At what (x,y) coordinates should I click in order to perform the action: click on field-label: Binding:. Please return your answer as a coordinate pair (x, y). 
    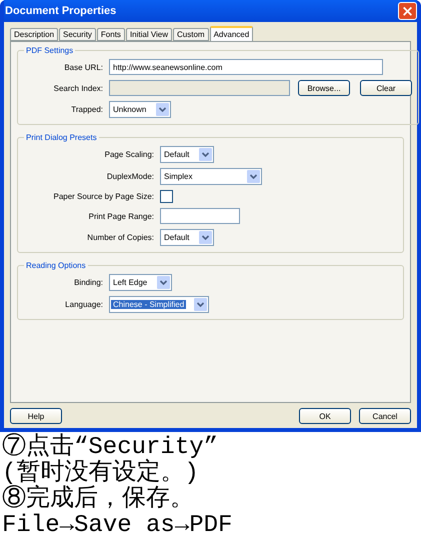
    Looking at the image, I should click on (88, 282).